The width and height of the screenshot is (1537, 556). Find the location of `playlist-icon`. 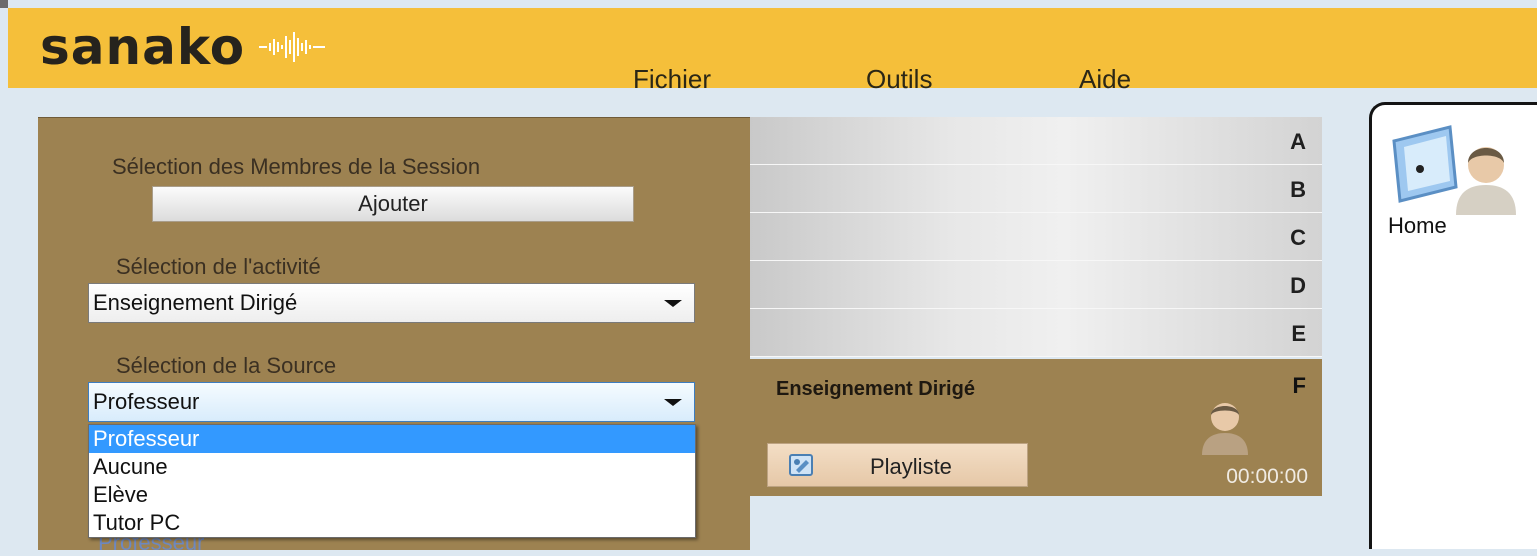

playlist-icon is located at coordinates (801, 465).